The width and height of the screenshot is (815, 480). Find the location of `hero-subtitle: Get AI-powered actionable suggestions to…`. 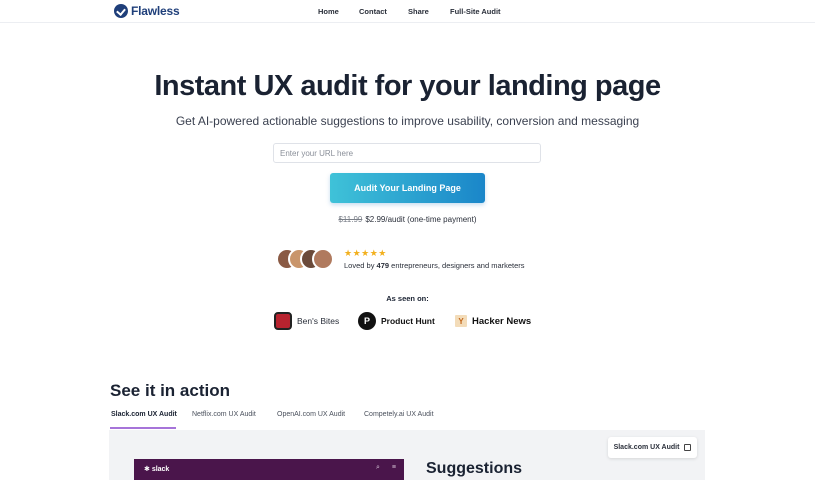

hero-subtitle: Get AI-powered actionable suggestions to… is located at coordinates (407, 121).